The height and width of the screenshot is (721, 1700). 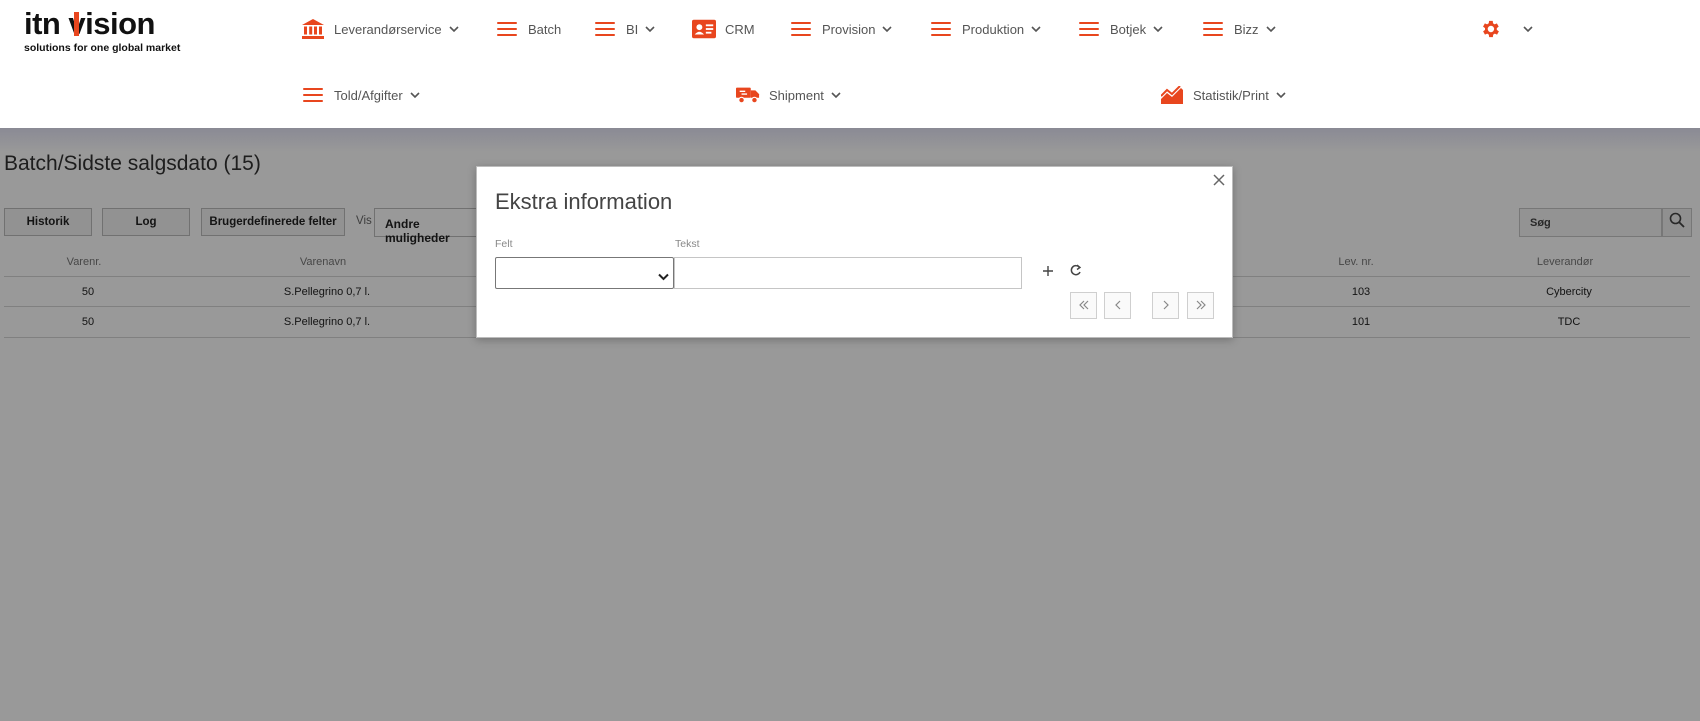 I want to click on refresh-button, so click(x=1075, y=273).